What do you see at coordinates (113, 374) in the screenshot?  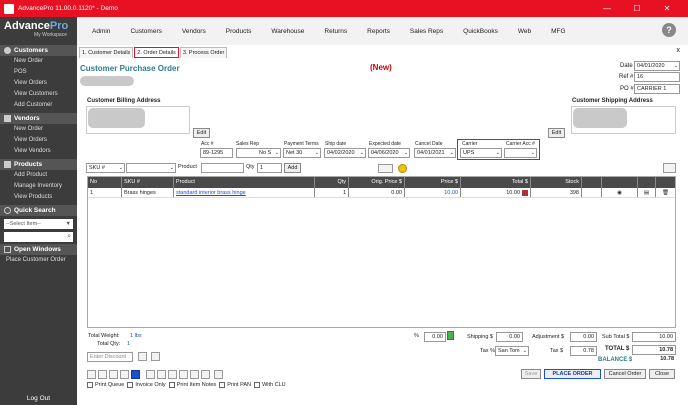 I see `attach-icon` at bounding box center [113, 374].